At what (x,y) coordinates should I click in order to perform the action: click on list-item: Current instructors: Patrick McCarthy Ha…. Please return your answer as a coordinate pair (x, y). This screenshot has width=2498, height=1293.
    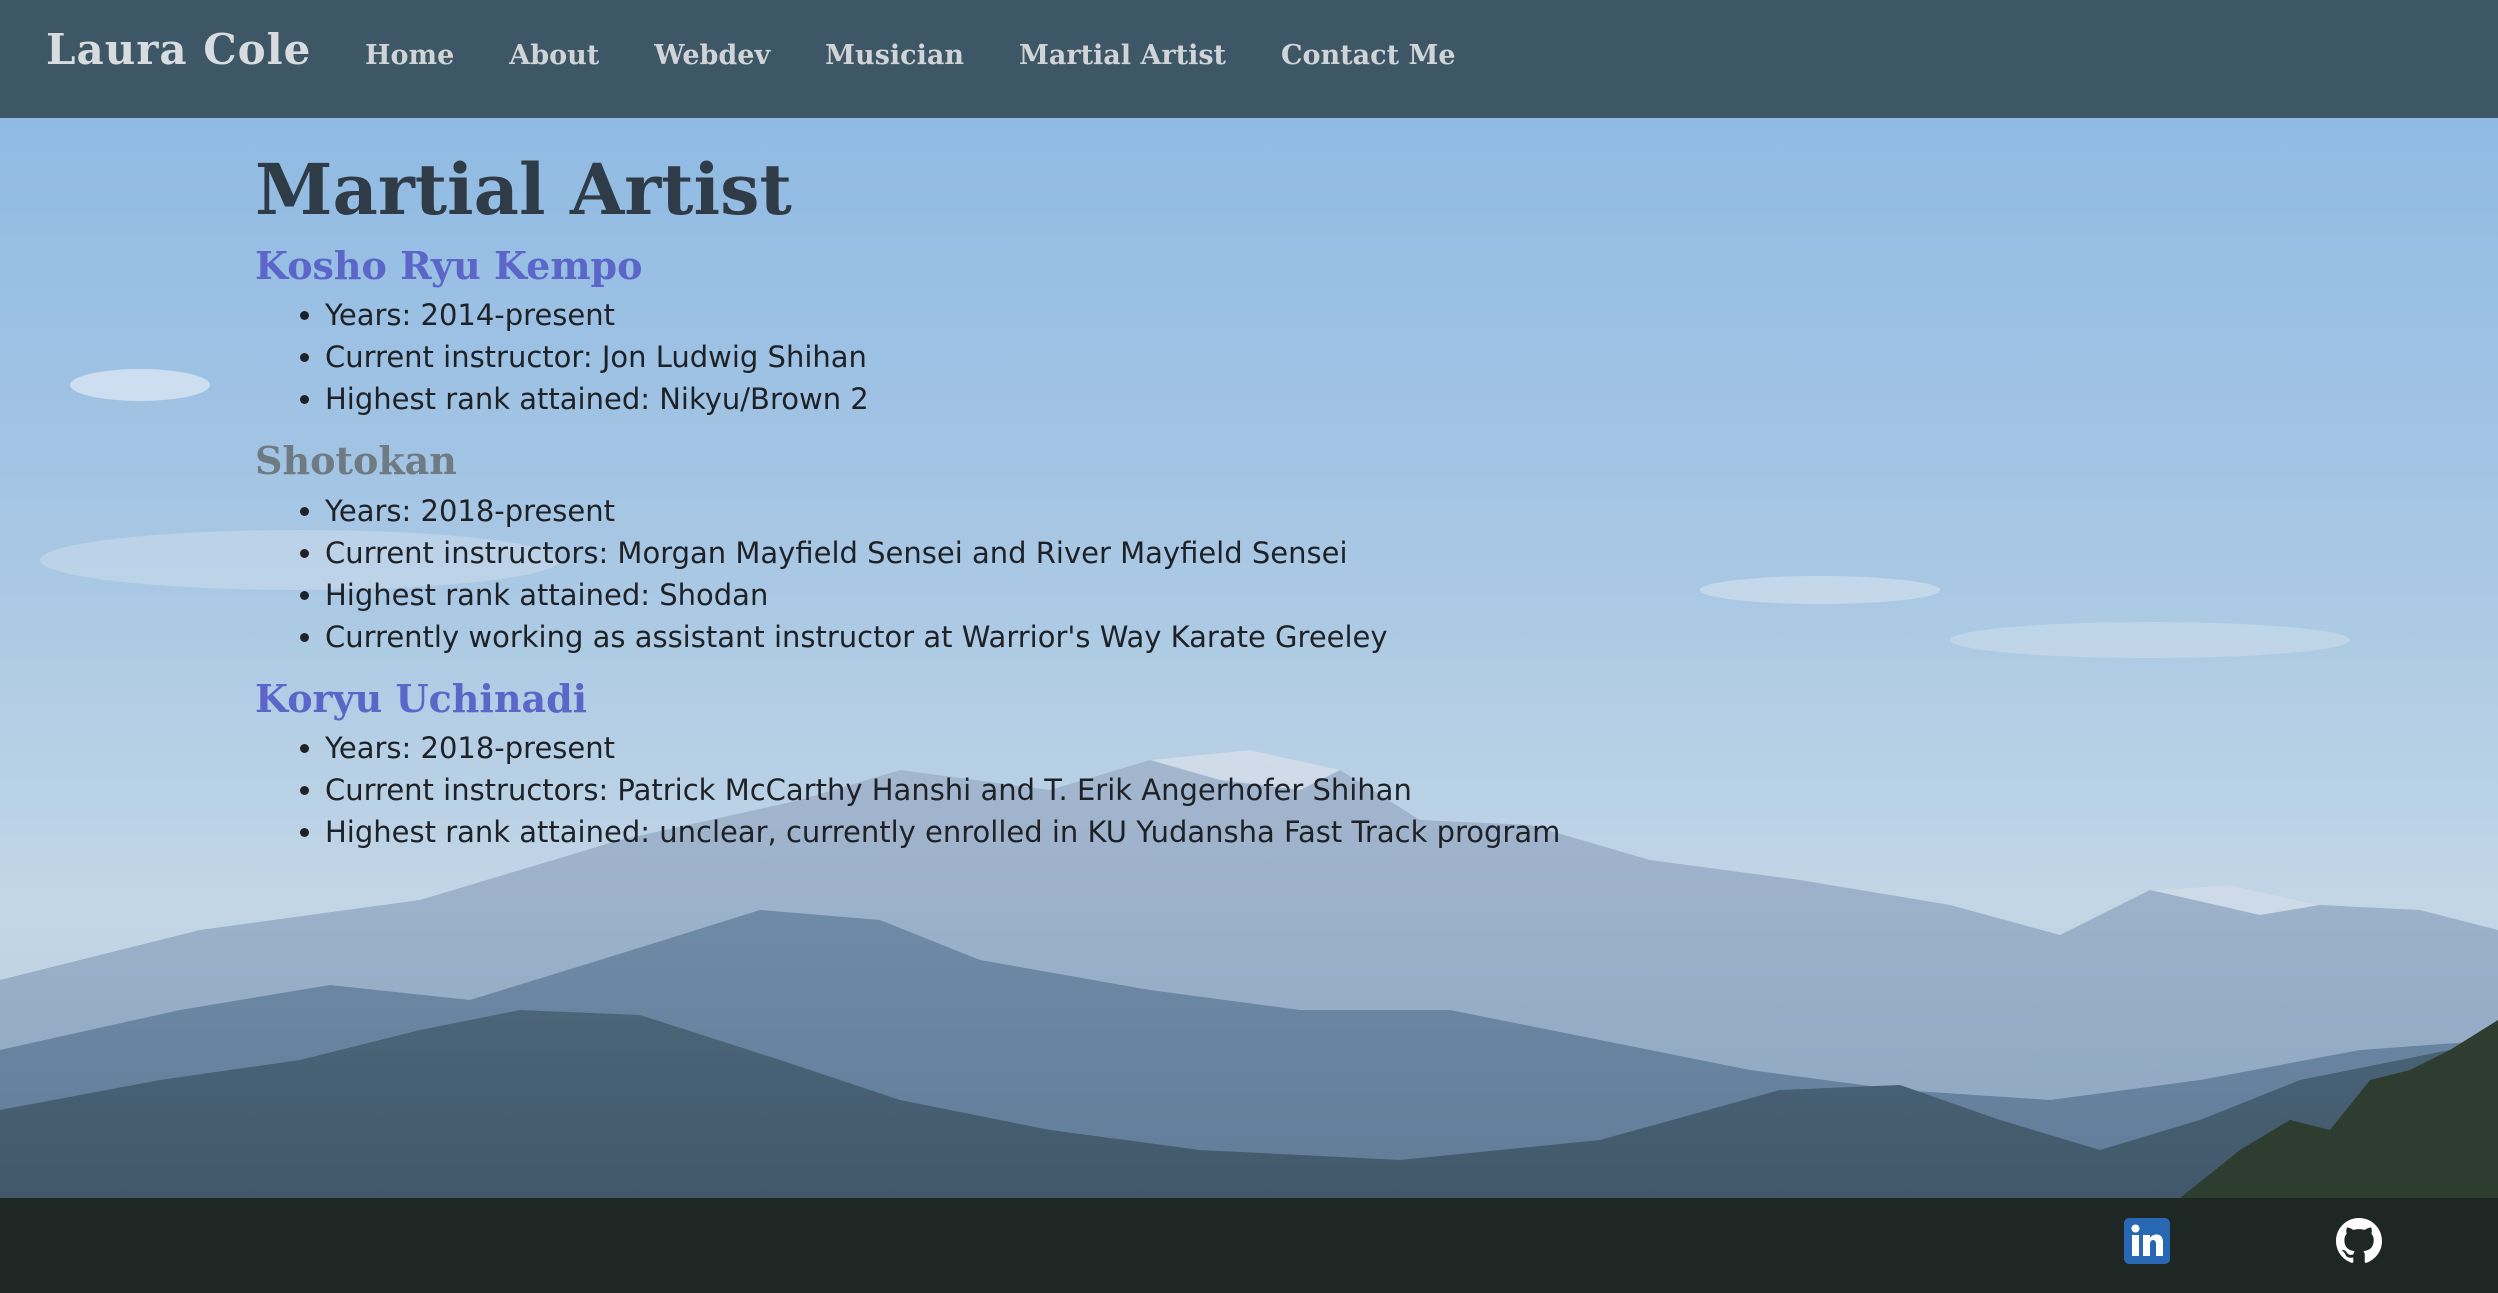
    Looking at the image, I should click on (1140, 790).